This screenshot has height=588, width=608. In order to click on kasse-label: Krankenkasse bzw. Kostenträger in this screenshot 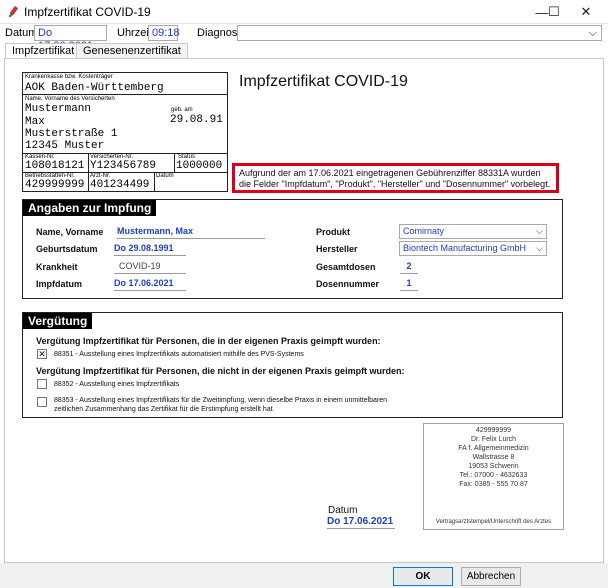, I will do `click(69, 77)`.